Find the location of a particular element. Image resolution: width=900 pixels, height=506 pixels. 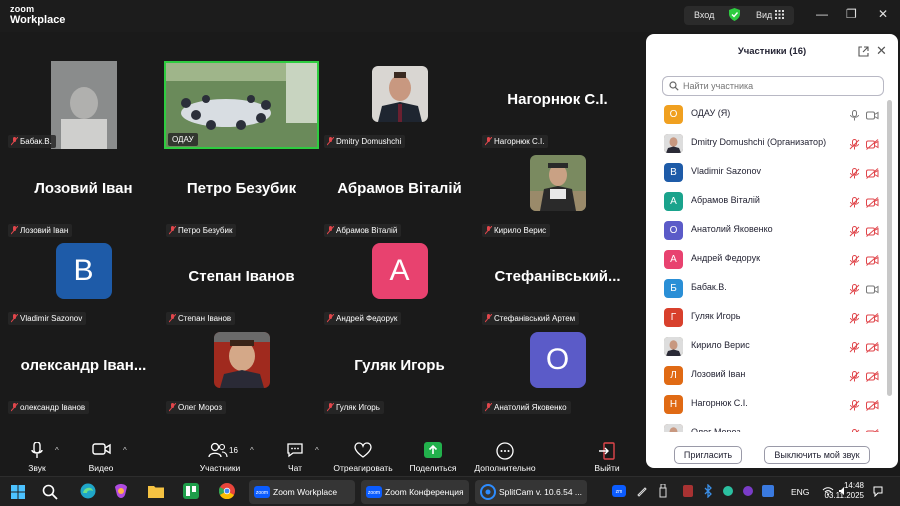

video-tile: Абрамов Віталій Абрамов Віталій is located at coordinates (399, 194).